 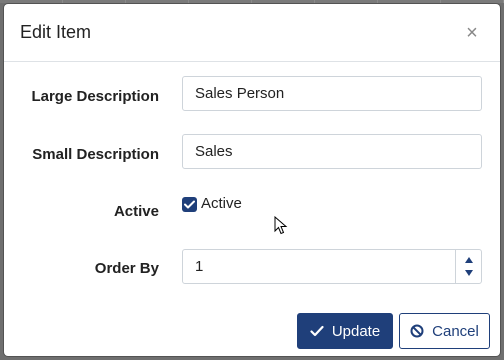 What do you see at coordinates (136, 211) in the screenshot?
I see `active-label: Active` at bounding box center [136, 211].